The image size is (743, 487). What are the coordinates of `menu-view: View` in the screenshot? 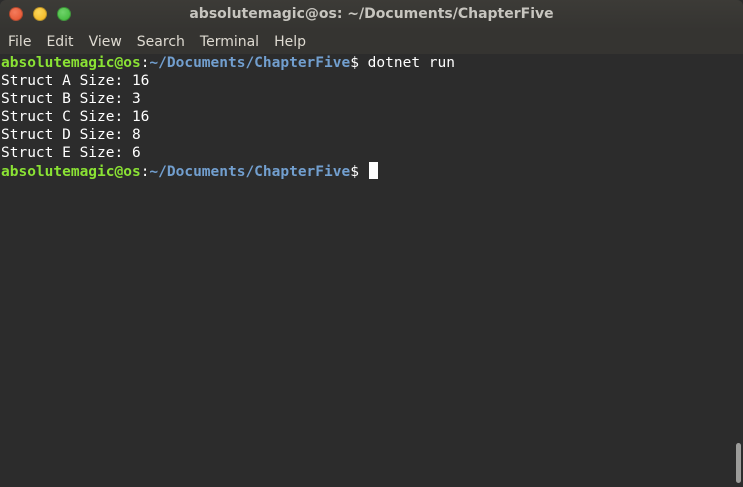 It's located at (105, 42).